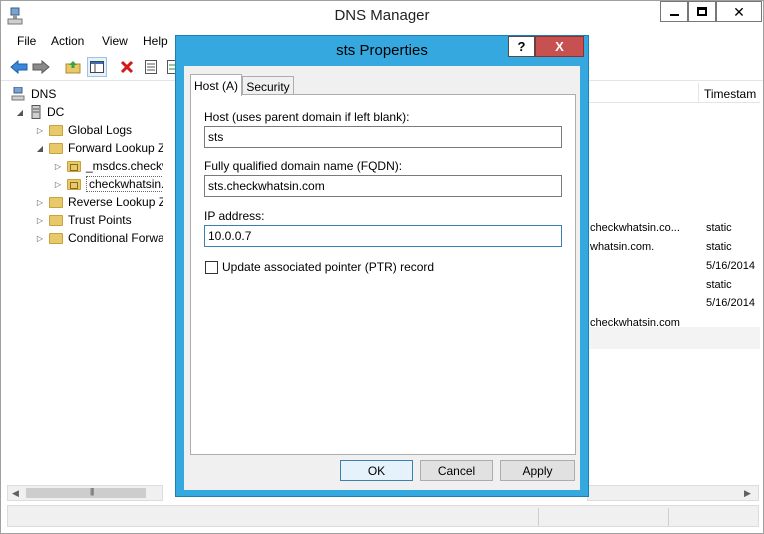 The width and height of the screenshot is (764, 534). Describe the element at coordinates (56, 130) in the screenshot. I see `log-folder-icon` at that location.